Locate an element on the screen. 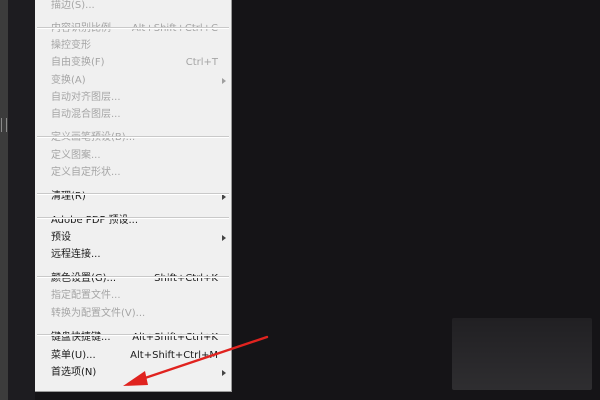 The height and width of the screenshot is (400, 600). annotation-arrow is located at coordinates (196, 360).